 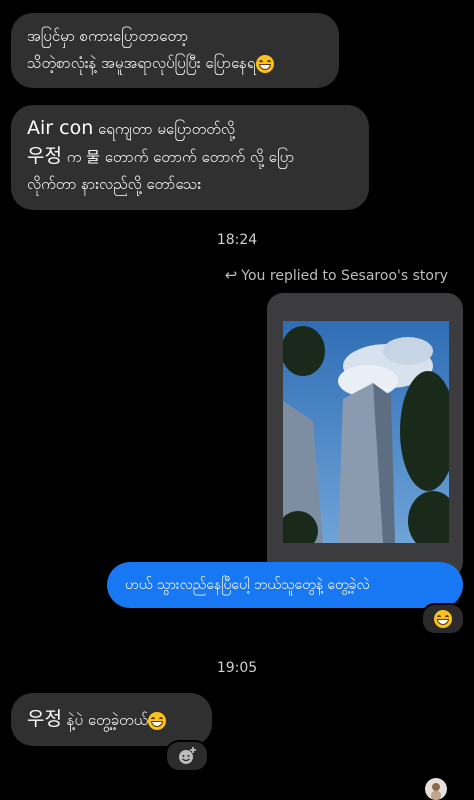 I want to click on reaction-badge, so click(x=443, y=619).